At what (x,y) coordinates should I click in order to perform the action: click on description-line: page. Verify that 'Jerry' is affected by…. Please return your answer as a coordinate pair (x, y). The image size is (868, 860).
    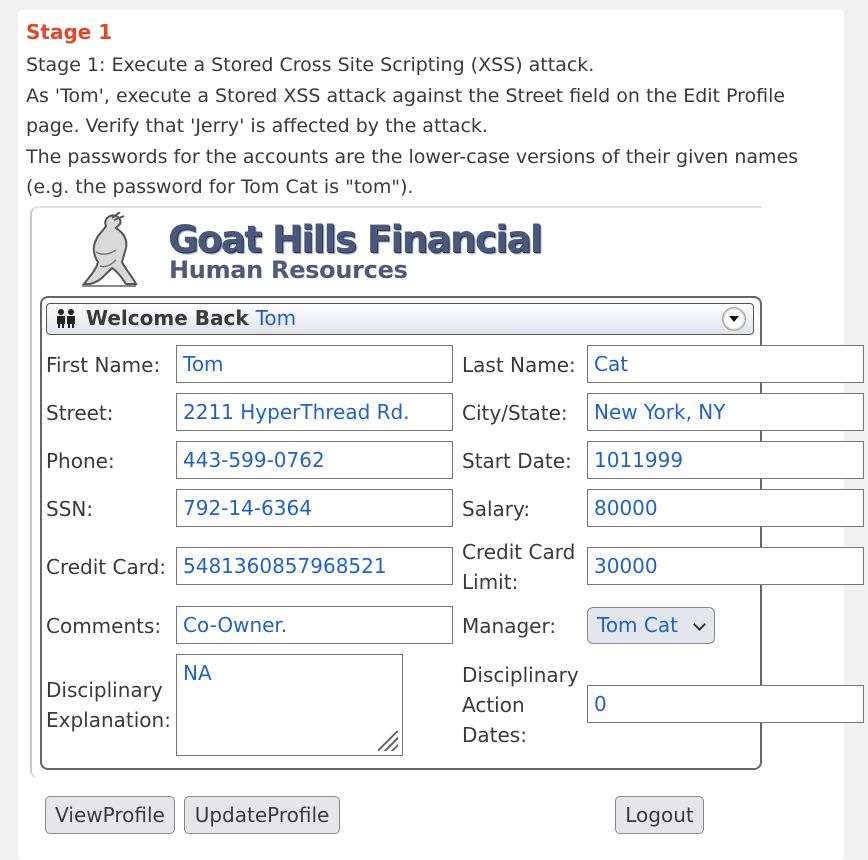
    Looking at the image, I should click on (257, 126).